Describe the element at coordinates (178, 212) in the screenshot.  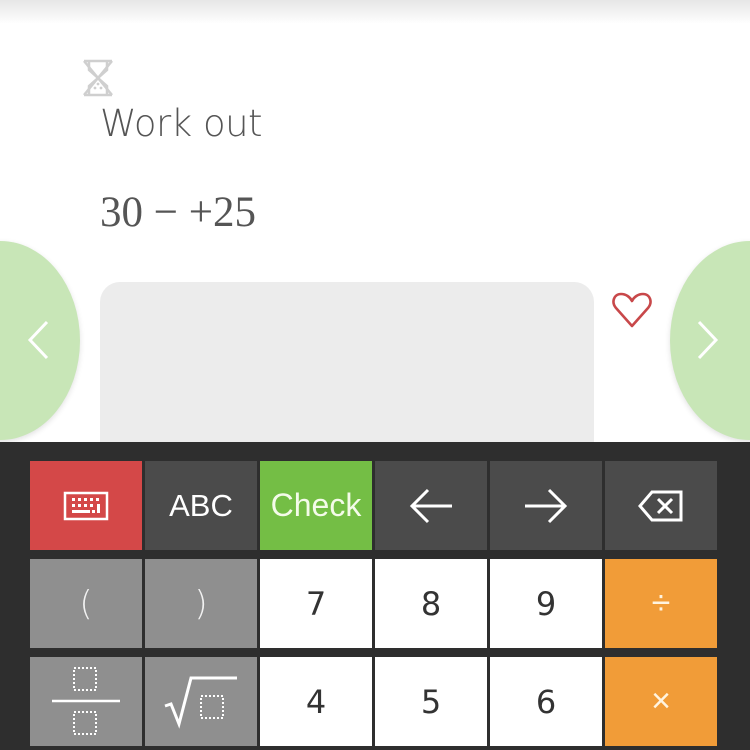
I see `question-expression: 30 − +25` at that location.